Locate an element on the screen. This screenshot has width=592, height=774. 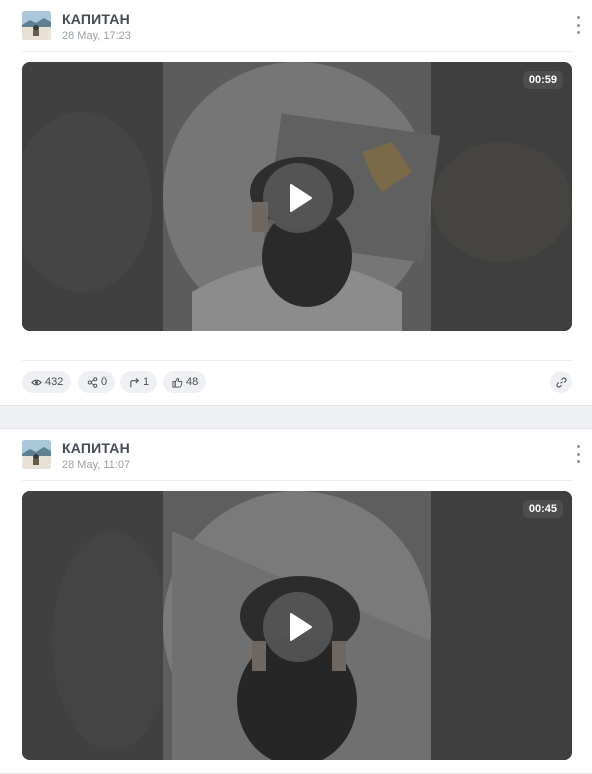
link-icon is located at coordinates (561, 382).